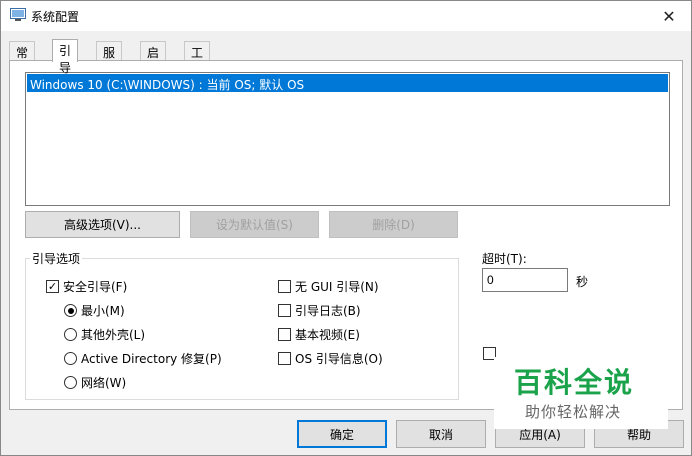 Image resolution: width=692 pixels, height=456 pixels. Describe the element at coordinates (103, 311) in the screenshot. I see `minimal-label: 最小(M)` at that location.